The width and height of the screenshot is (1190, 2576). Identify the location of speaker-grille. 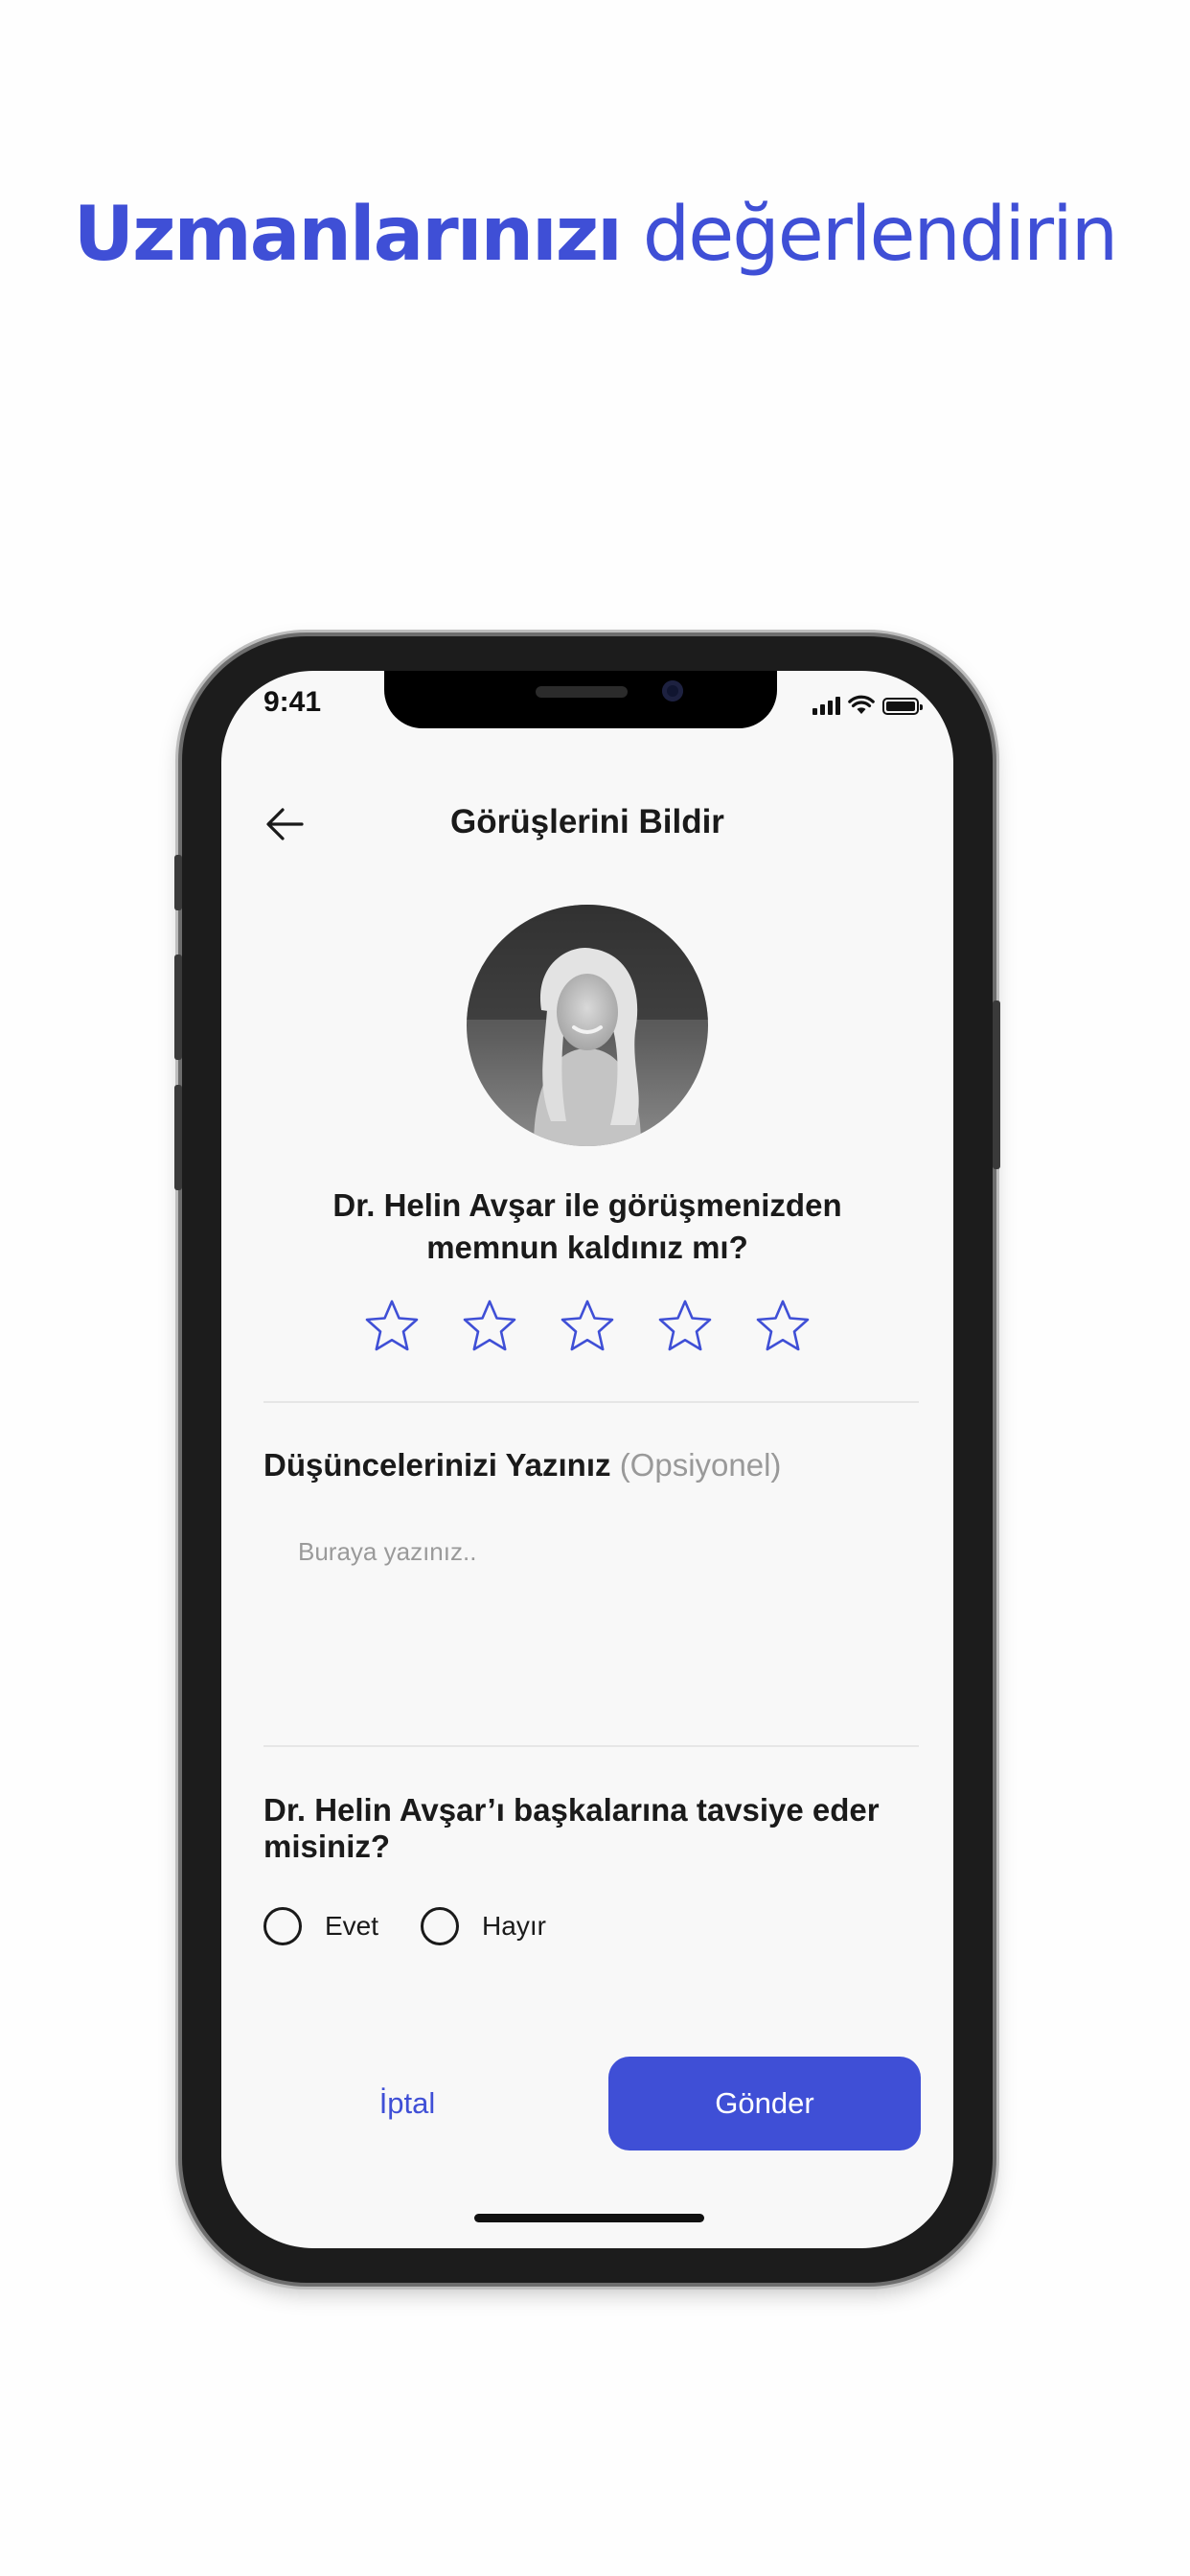
(582, 692).